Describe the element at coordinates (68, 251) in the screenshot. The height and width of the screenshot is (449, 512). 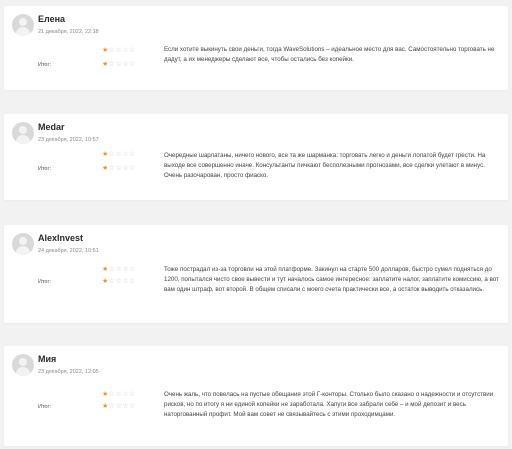
I see `review-date: 24 декабря, 2022, 10:51` at that location.